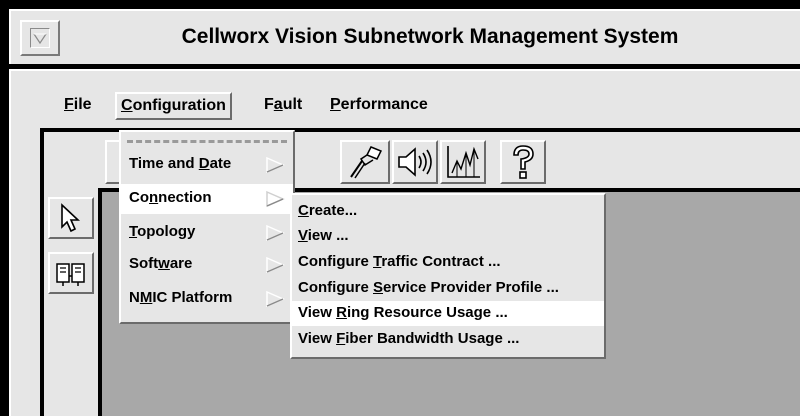 The height and width of the screenshot is (416, 800). What do you see at coordinates (164, 263) in the screenshot?
I see `mnemonic: w` at bounding box center [164, 263].